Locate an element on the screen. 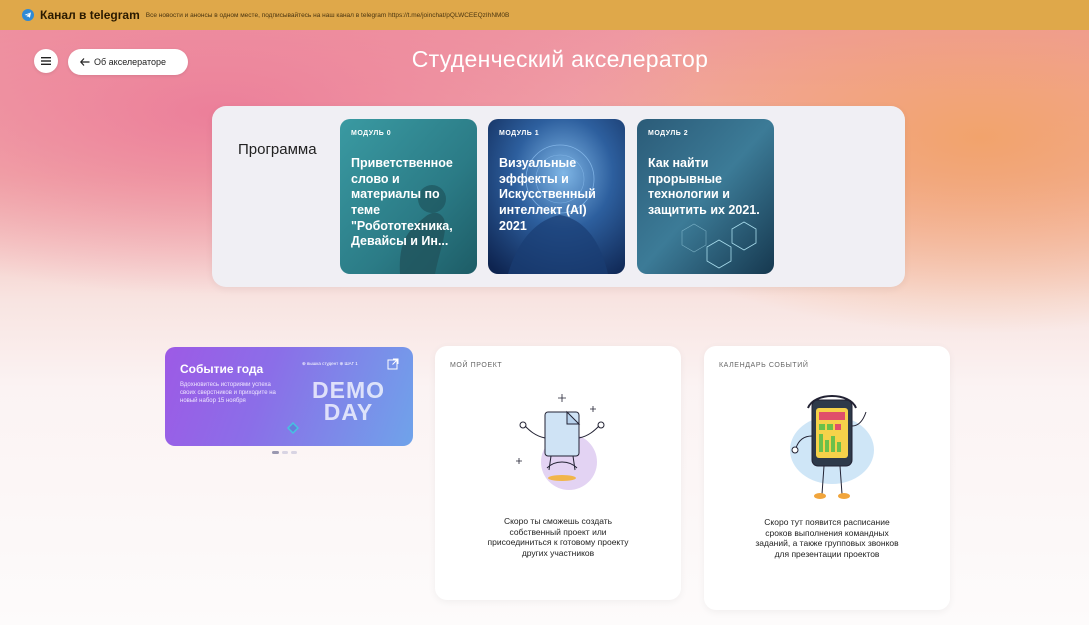  module-tag: модуль 0 is located at coordinates (371, 133).